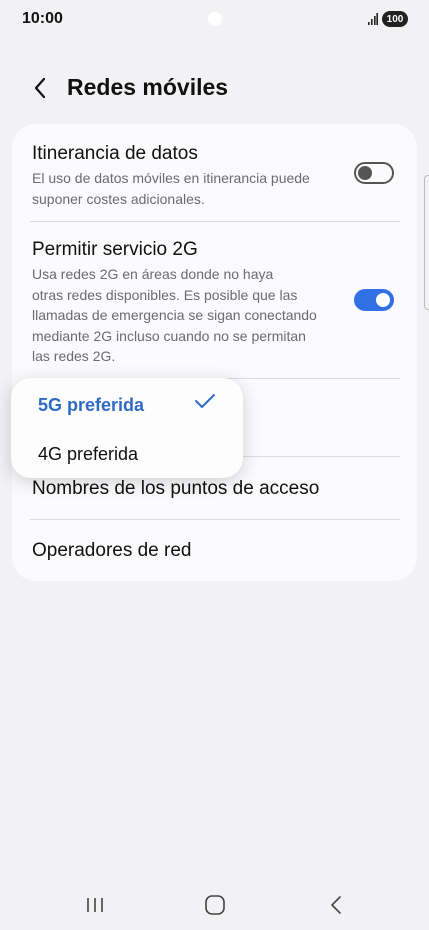 Image resolution: width=429 pixels, height=930 pixels. I want to click on recents-button, so click(95, 905).